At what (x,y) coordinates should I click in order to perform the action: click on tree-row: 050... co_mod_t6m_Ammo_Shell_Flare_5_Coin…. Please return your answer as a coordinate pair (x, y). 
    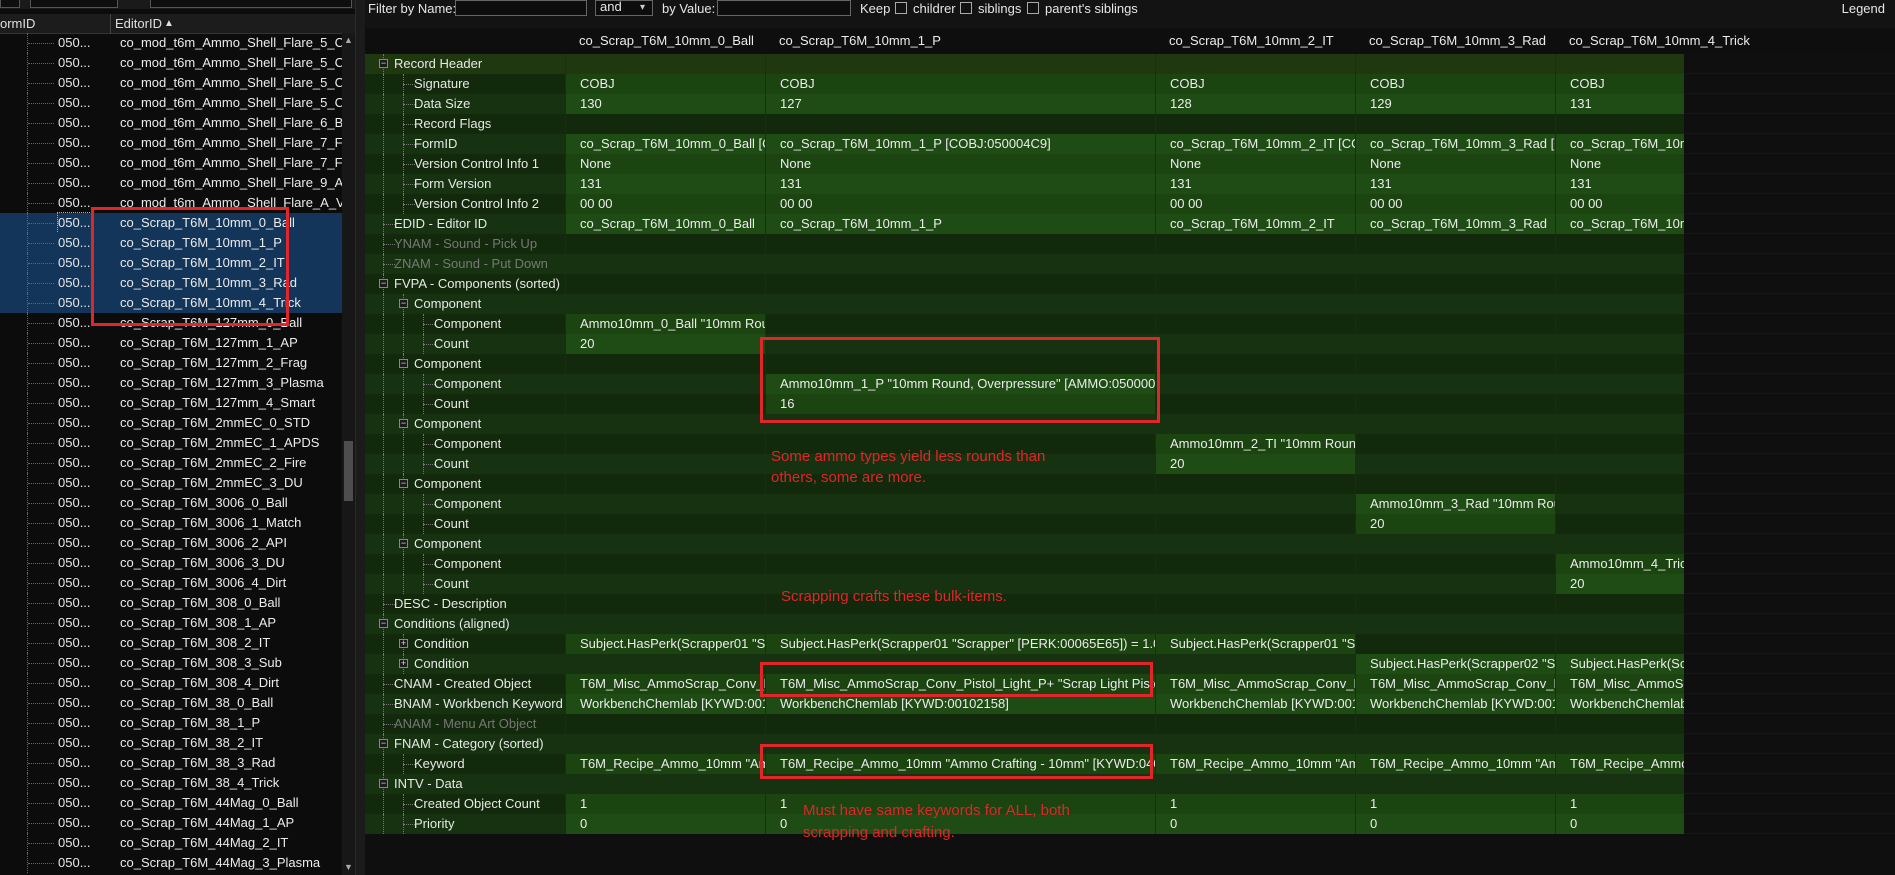
    Looking at the image, I should click on (171, 103).